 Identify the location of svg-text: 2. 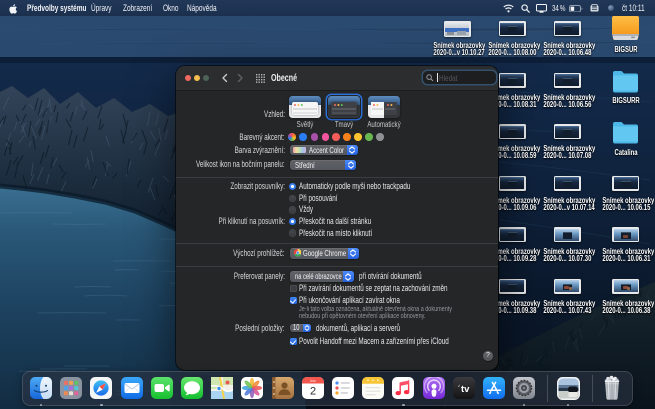
(313, 391).